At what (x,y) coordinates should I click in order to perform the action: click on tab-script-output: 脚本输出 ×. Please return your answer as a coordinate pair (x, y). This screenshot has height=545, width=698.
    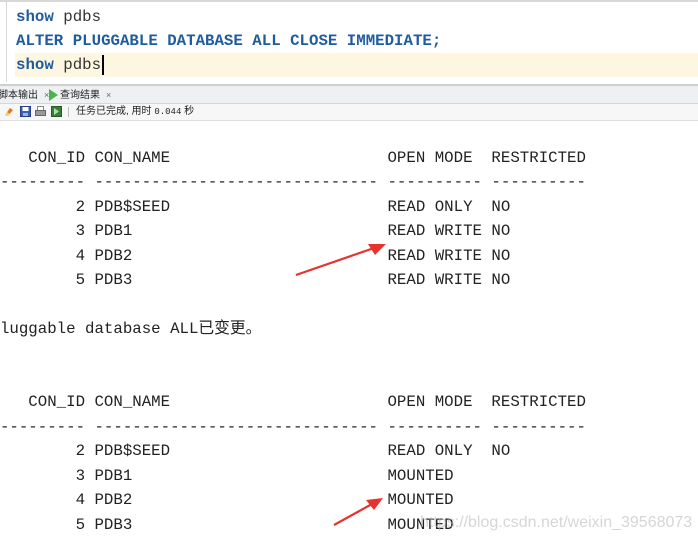
    Looking at the image, I should click on (24, 95).